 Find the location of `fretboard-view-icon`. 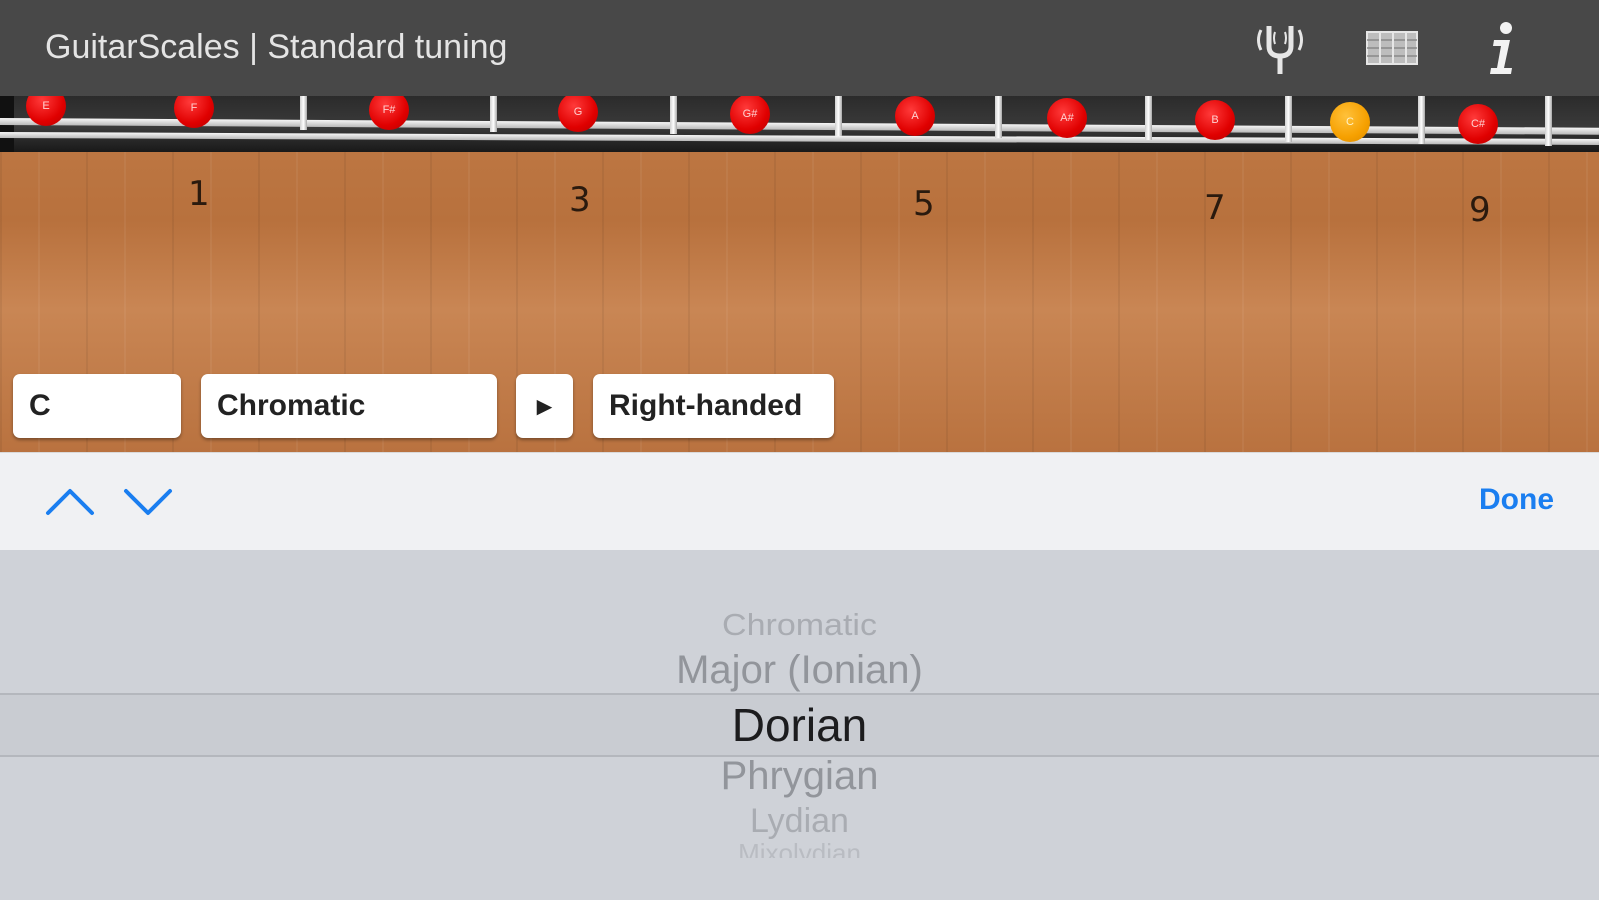

fretboard-view-icon is located at coordinates (1392, 48).